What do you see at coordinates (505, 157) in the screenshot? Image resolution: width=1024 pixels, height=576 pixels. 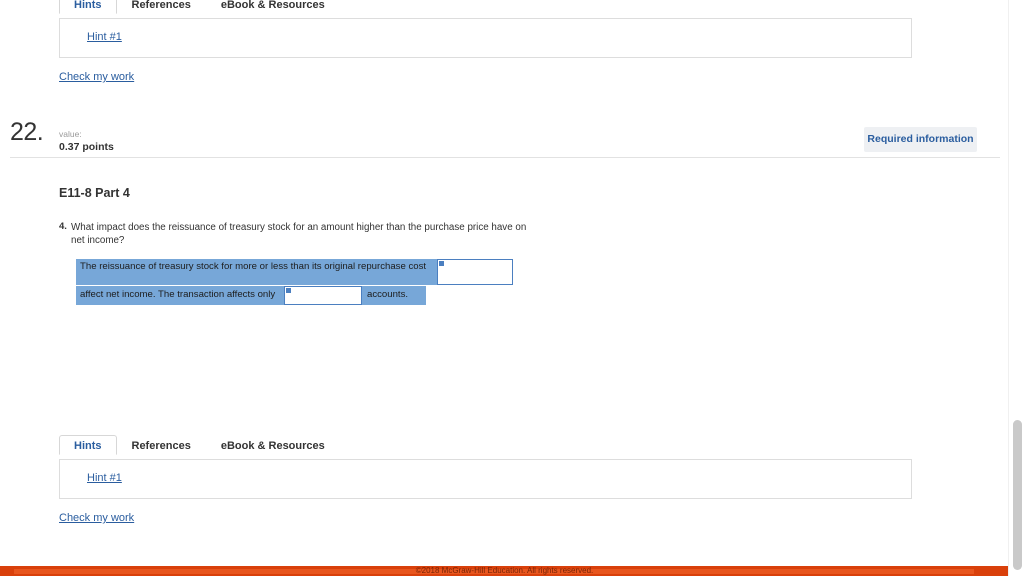 I see `header-divider` at bounding box center [505, 157].